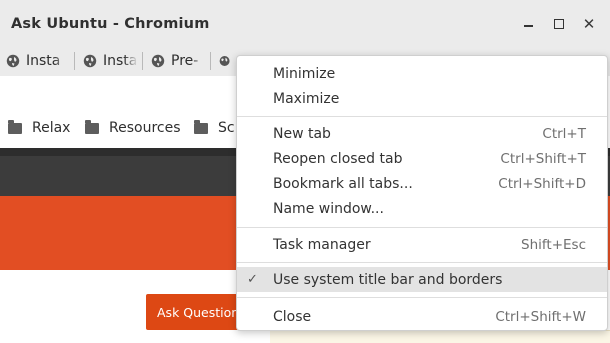  What do you see at coordinates (542, 183) in the screenshot?
I see `shortcut-text: Ctrl+Shift+D` at bounding box center [542, 183].